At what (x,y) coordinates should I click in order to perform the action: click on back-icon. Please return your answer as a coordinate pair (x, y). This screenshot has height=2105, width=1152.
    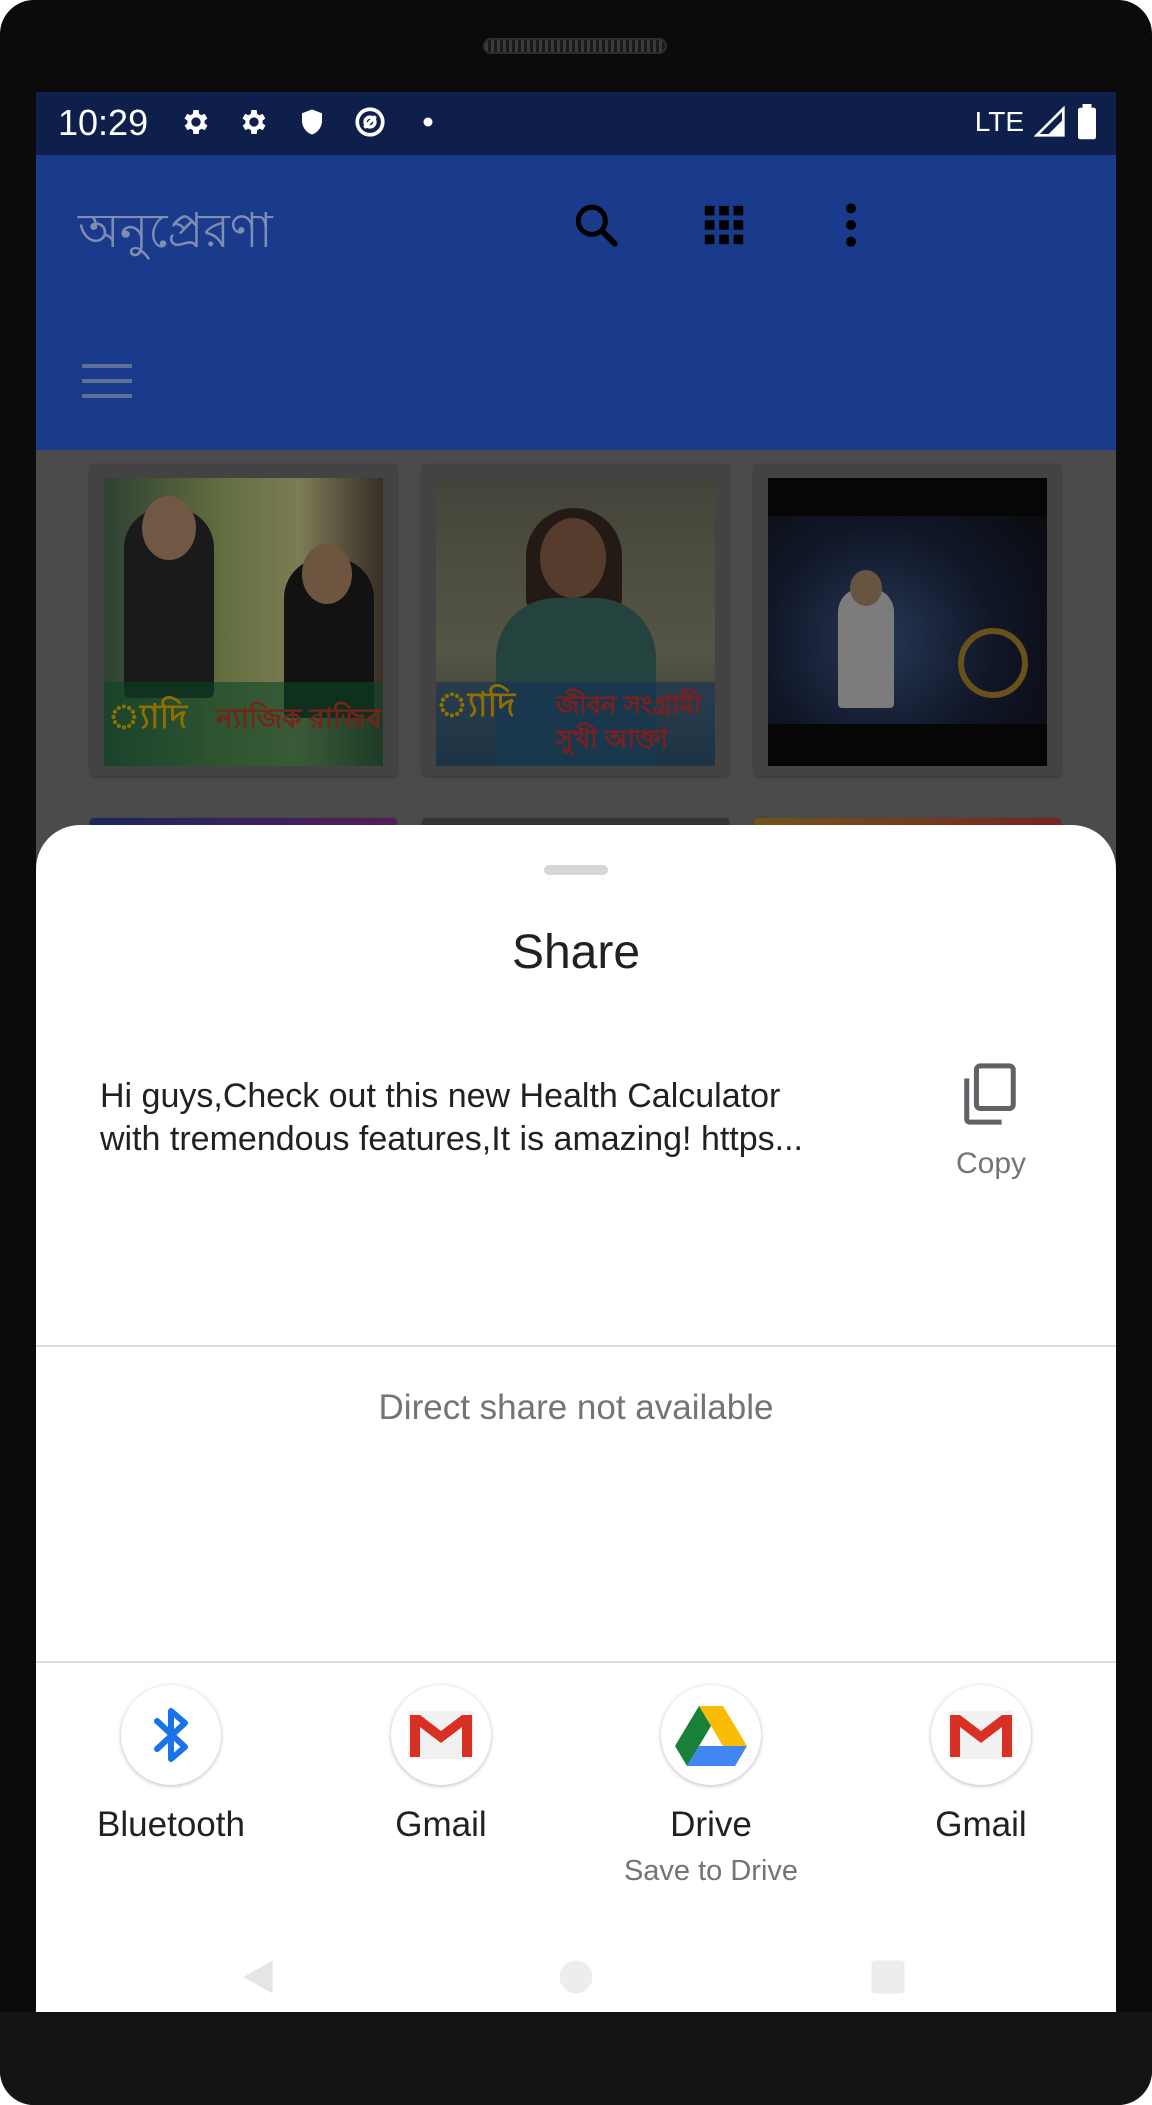
    Looking at the image, I should click on (258, 1977).